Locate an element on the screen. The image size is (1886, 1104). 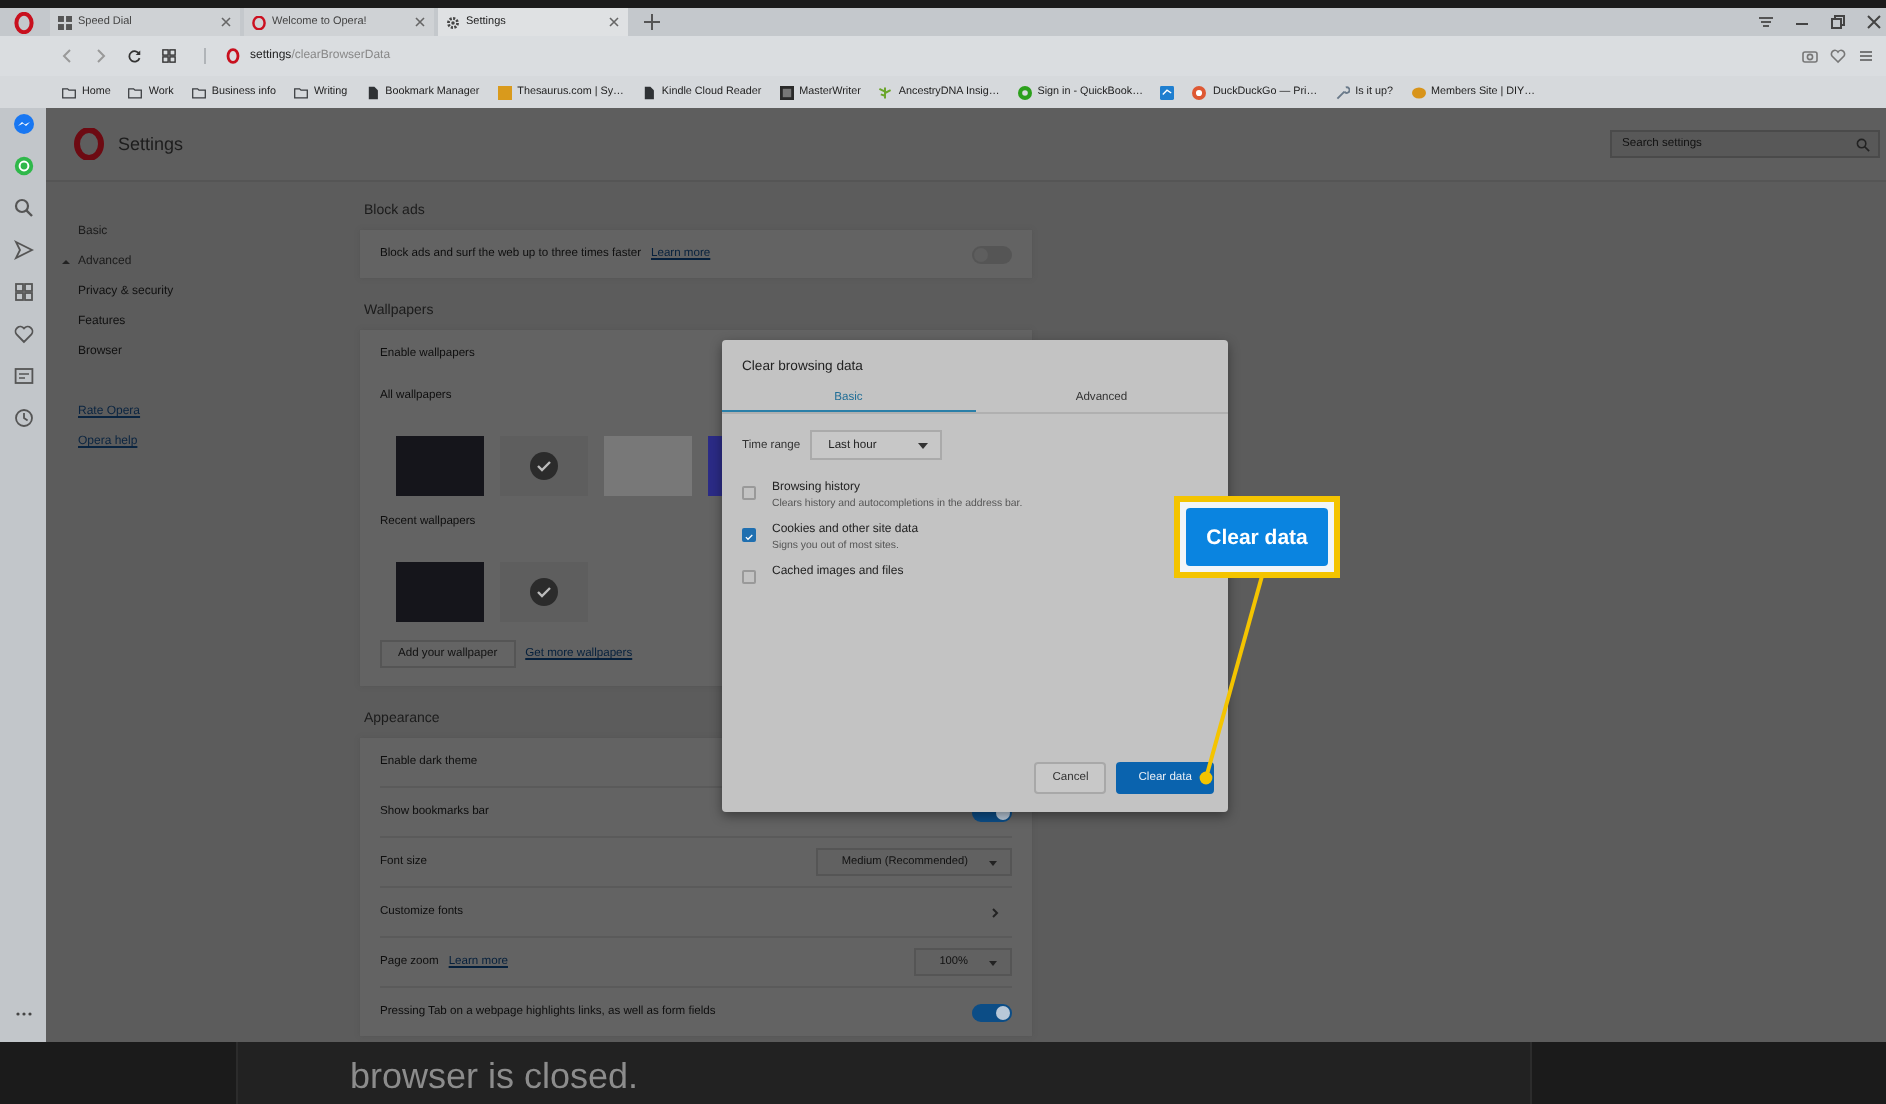
wrench-icon is located at coordinates (1342, 92).